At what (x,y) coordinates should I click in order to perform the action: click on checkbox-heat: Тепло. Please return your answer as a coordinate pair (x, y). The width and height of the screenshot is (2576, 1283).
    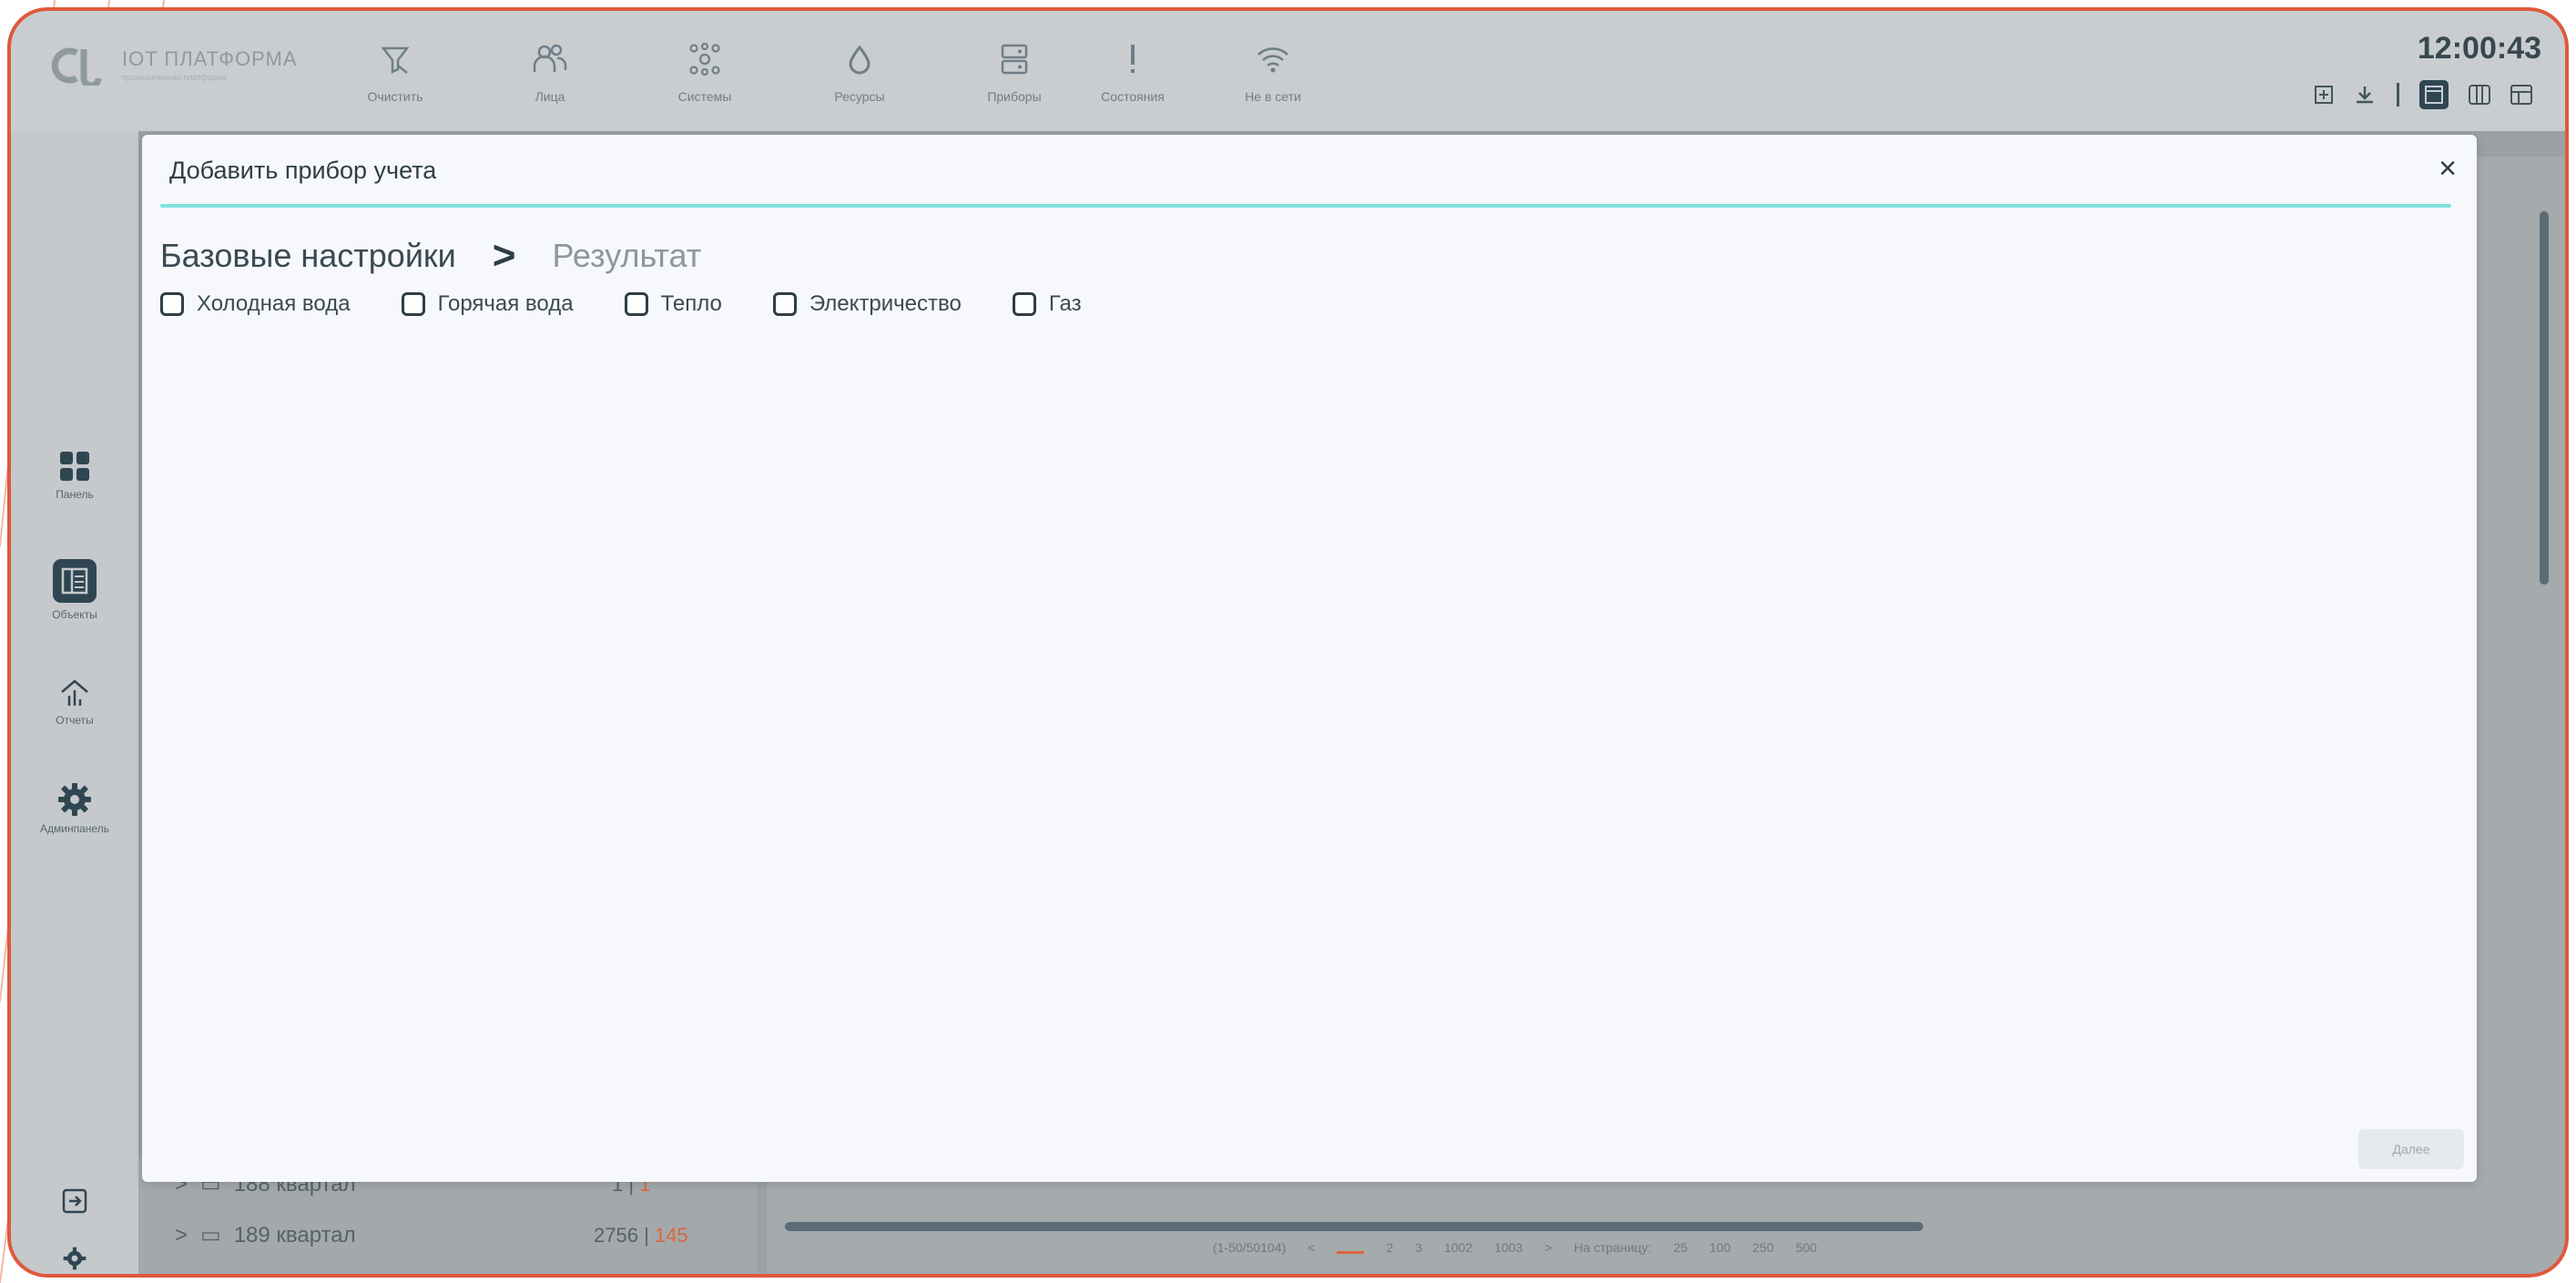
    Looking at the image, I should click on (673, 304).